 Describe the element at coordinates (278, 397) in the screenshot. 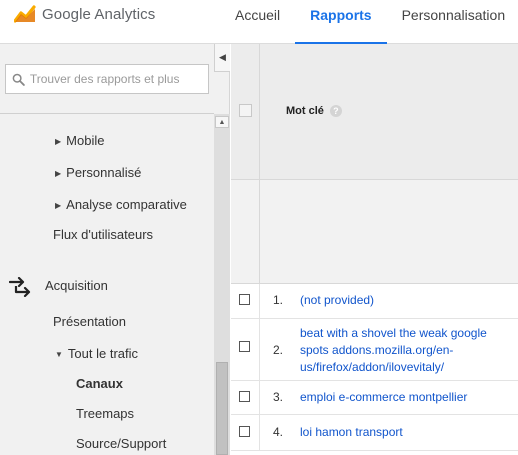

I see `row-number: 3.` at that location.